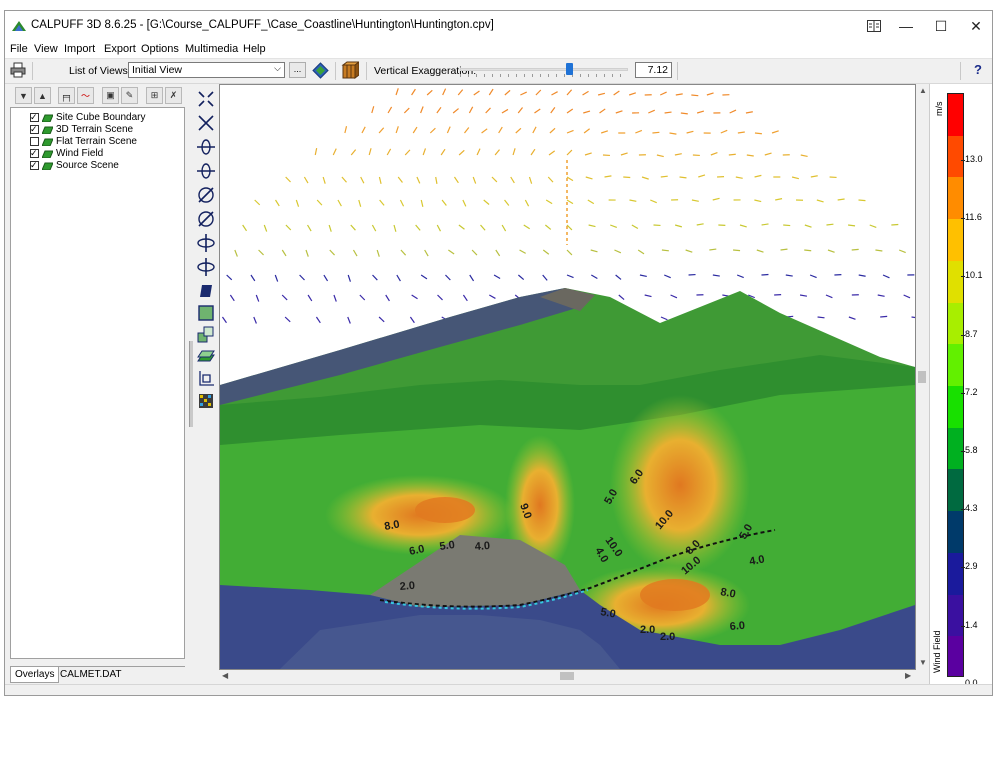  What do you see at coordinates (908, 675) in the screenshot?
I see `scroll-right-icon: ▶` at bounding box center [908, 675].